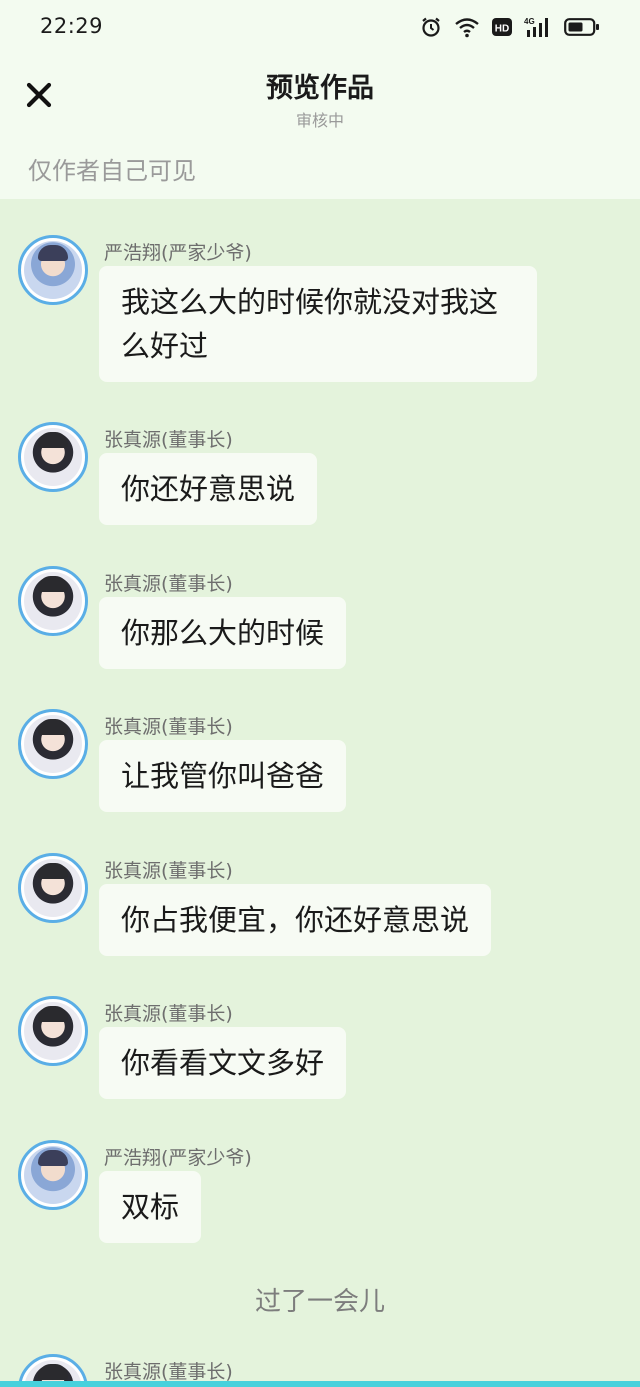 This screenshot has height=1387, width=640. What do you see at coordinates (295, 920) in the screenshot?
I see `message-bubble: 你占我便宜，你还好意思说` at bounding box center [295, 920].